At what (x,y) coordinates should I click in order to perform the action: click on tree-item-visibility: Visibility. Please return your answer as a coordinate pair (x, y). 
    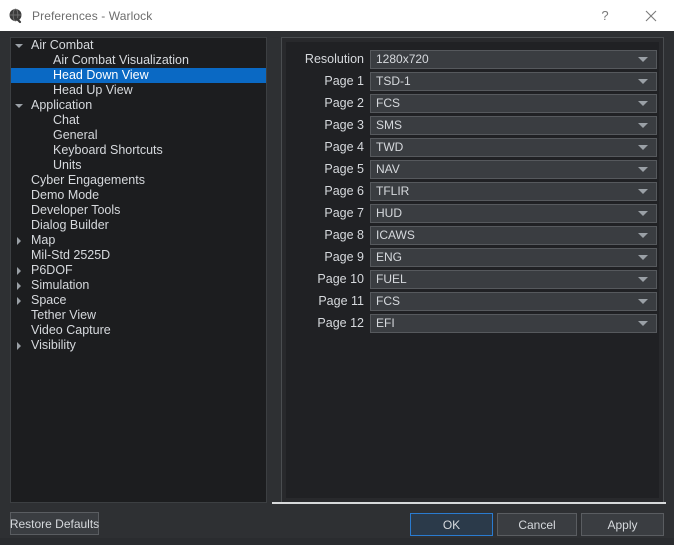
    Looking at the image, I should click on (138, 345).